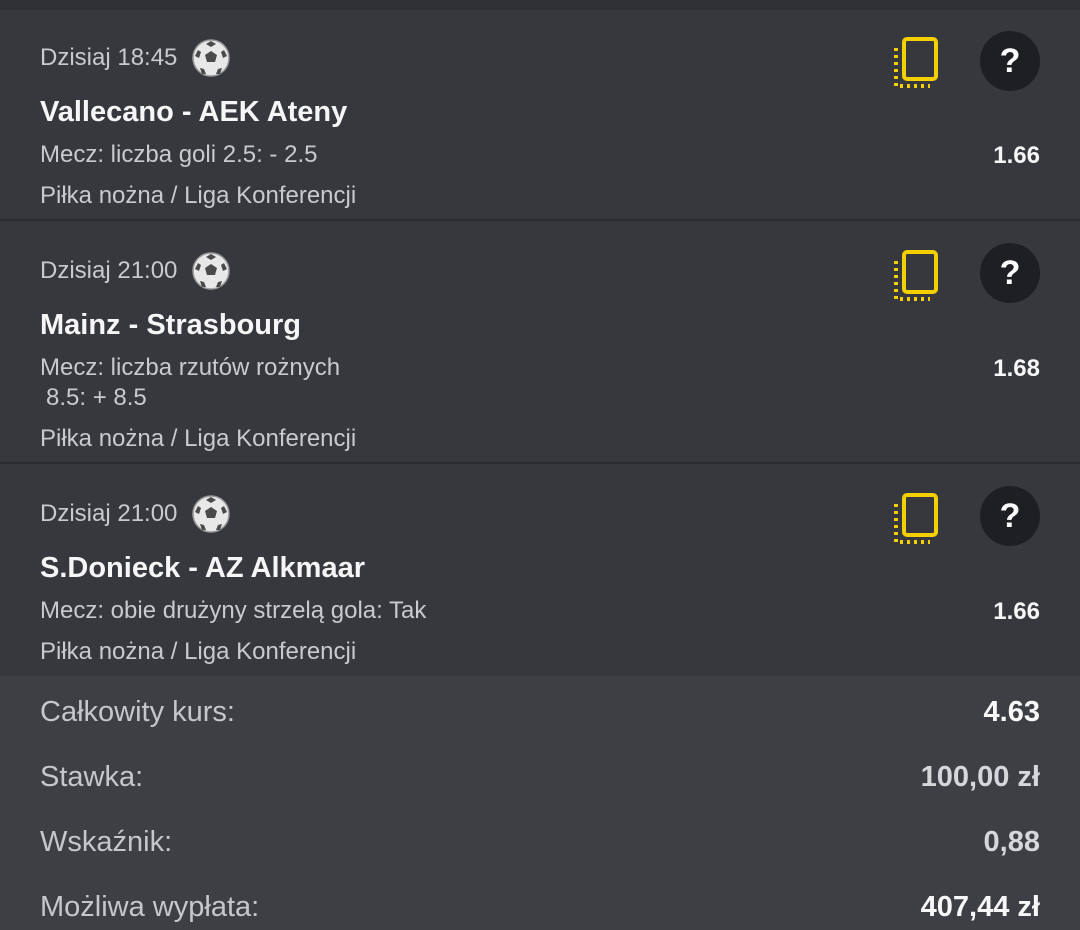  What do you see at coordinates (540, 842) in the screenshot?
I see `indicator-row: Wskaźnik: 0,88` at bounding box center [540, 842].